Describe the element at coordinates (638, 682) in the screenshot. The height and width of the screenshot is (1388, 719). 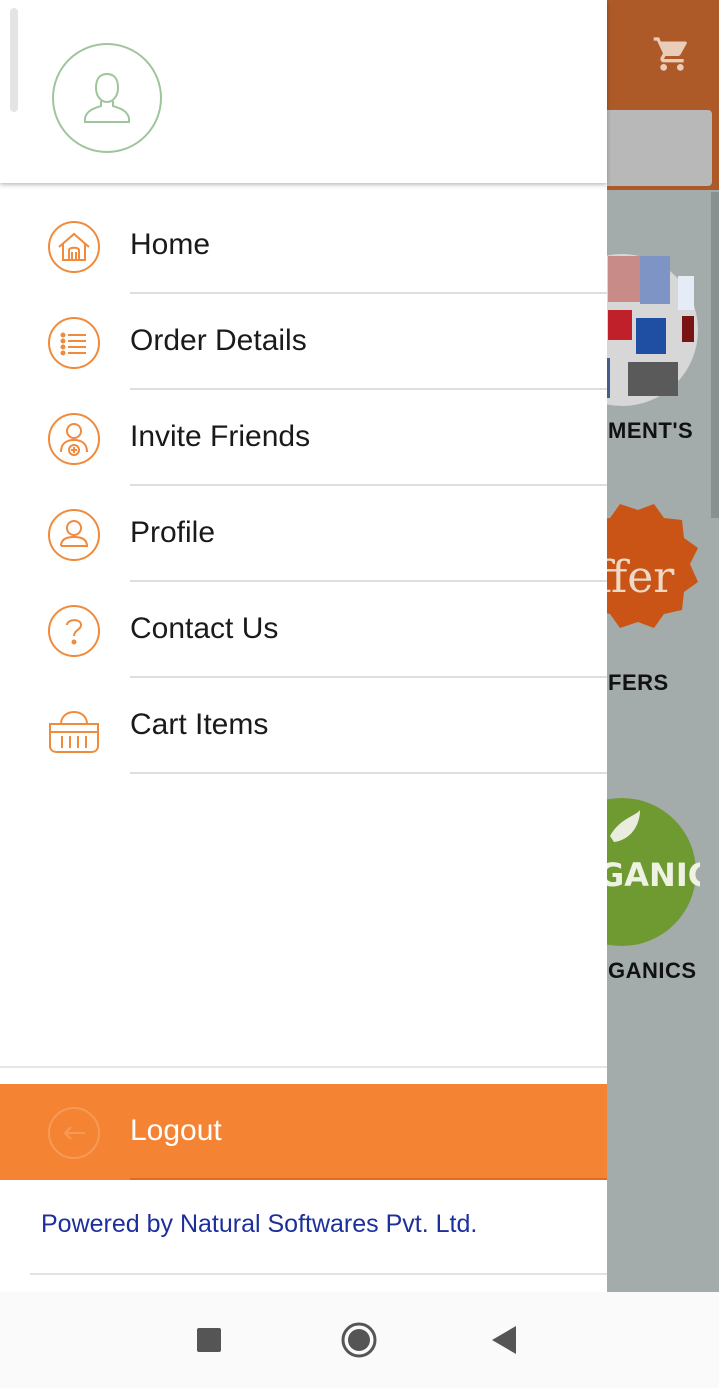
I see `offers-label: FERS` at that location.